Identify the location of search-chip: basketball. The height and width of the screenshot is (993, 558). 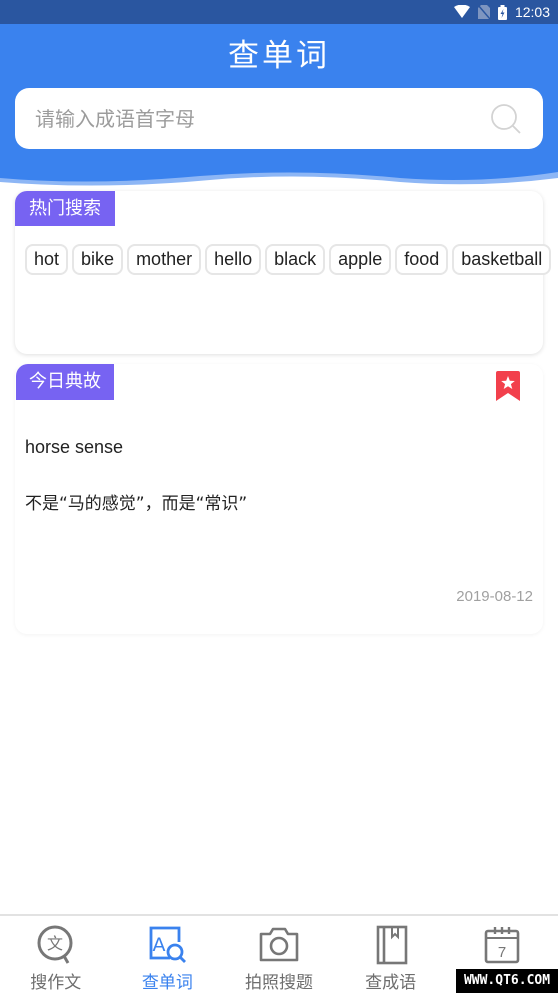
(502, 259).